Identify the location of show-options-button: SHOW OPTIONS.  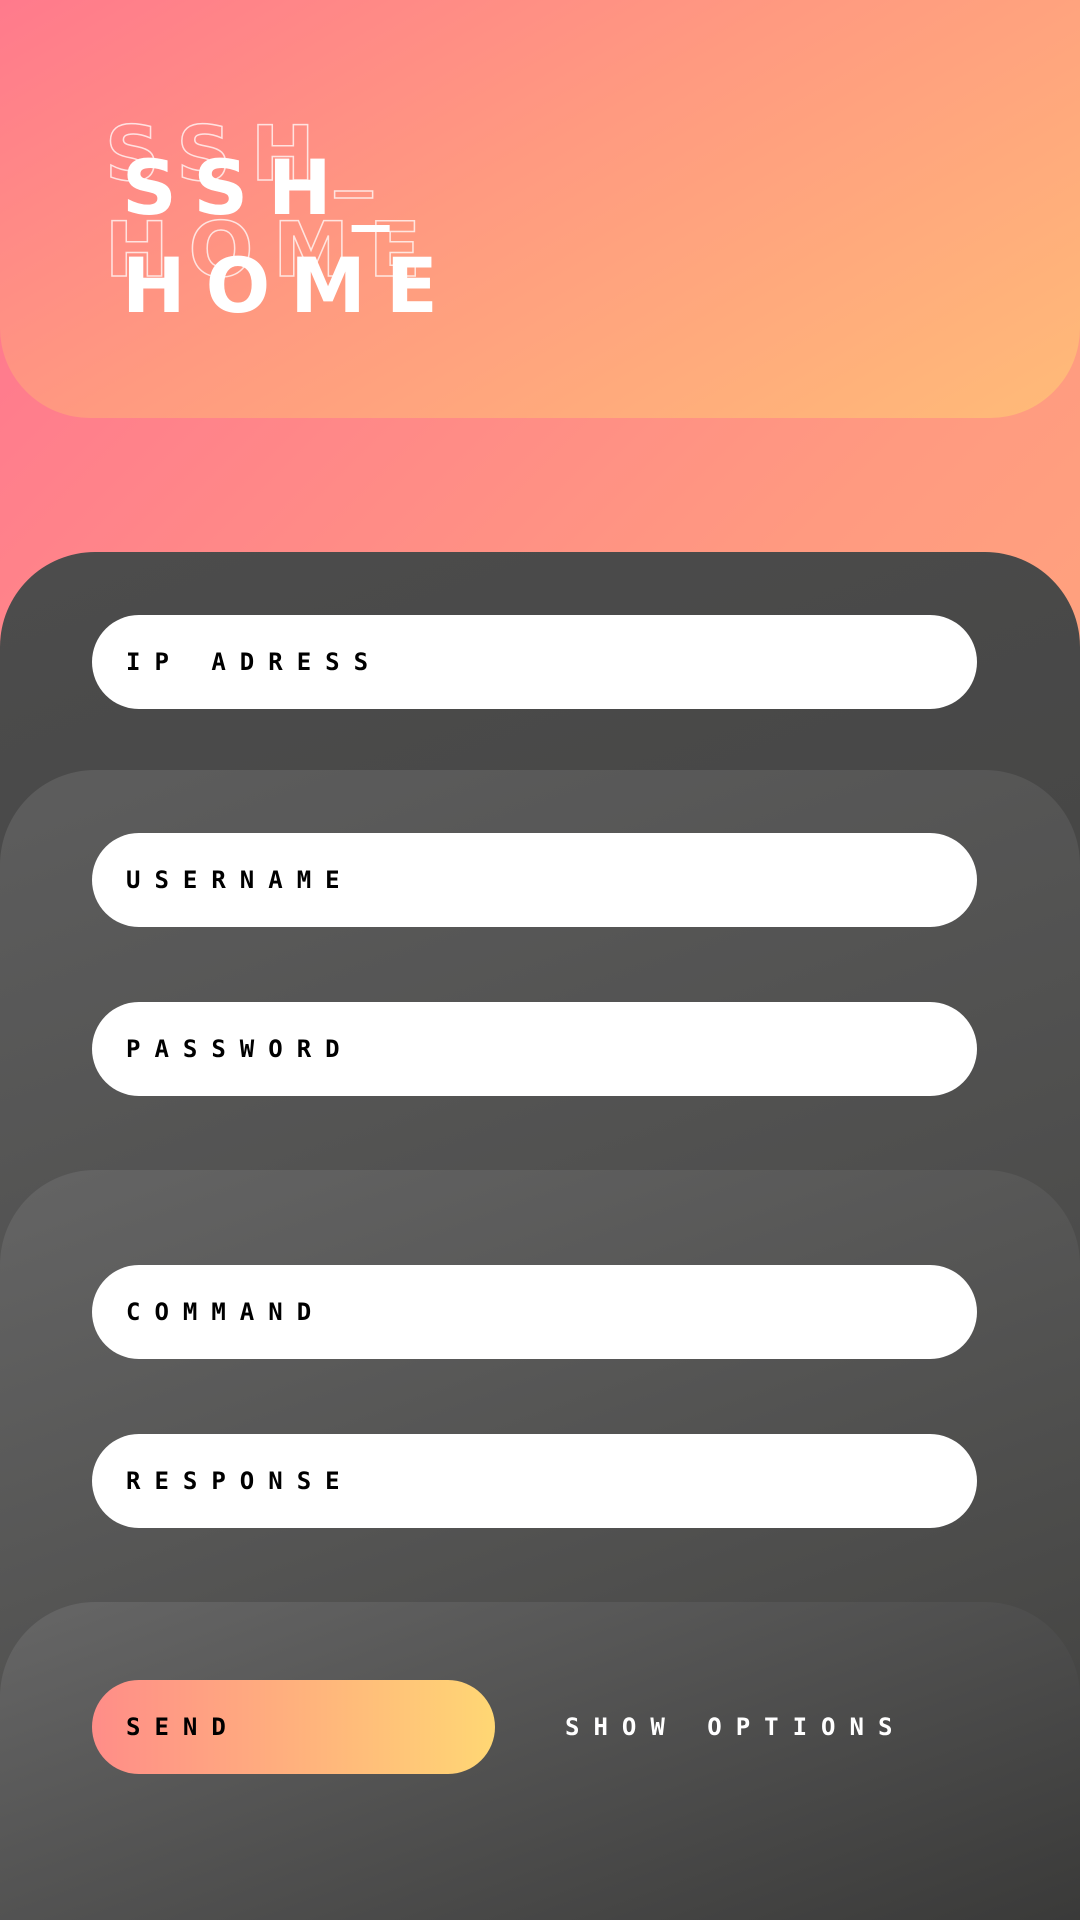
(735, 1727).